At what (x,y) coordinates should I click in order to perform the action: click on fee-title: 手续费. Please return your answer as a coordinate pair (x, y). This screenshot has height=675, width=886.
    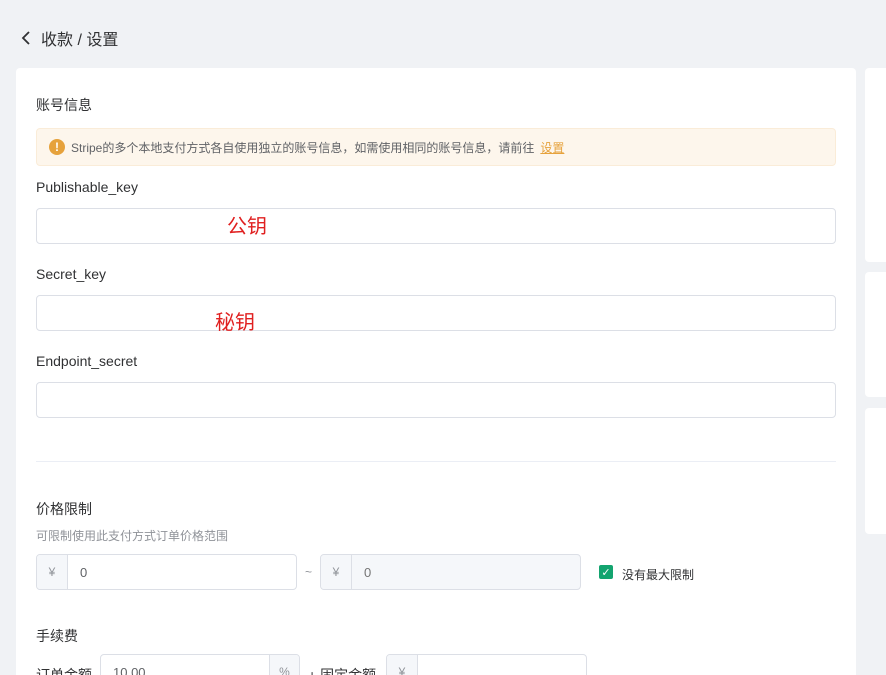
    Looking at the image, I should click on (57, 636).